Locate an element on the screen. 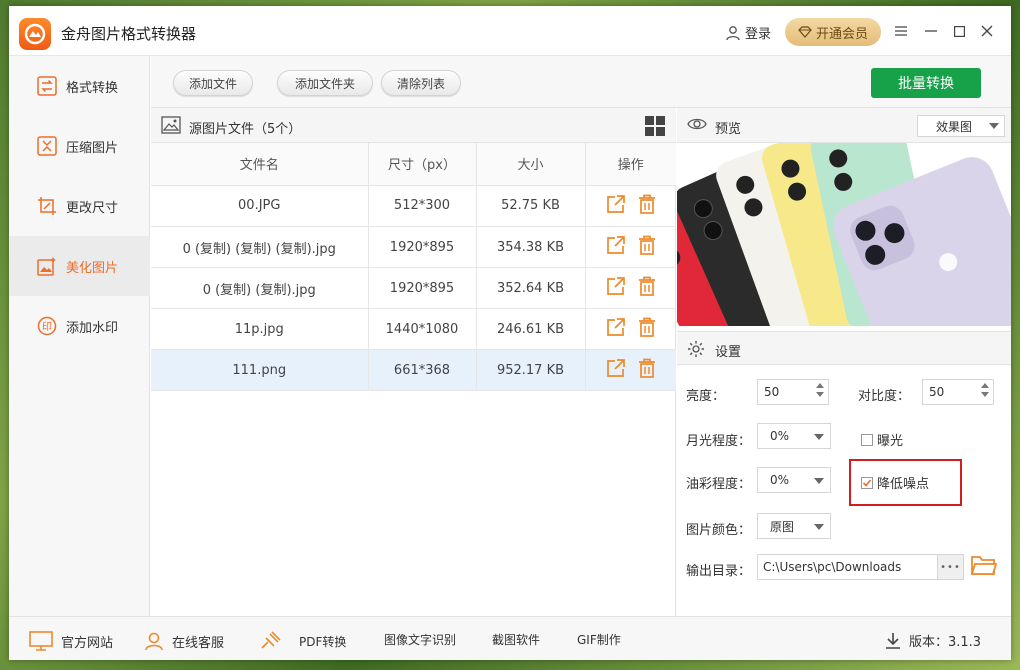 Image resolution: width=1020 pixels, height=670 pixels. pdf-convert-link: PDF转换 is located at coordinates (302, 641).